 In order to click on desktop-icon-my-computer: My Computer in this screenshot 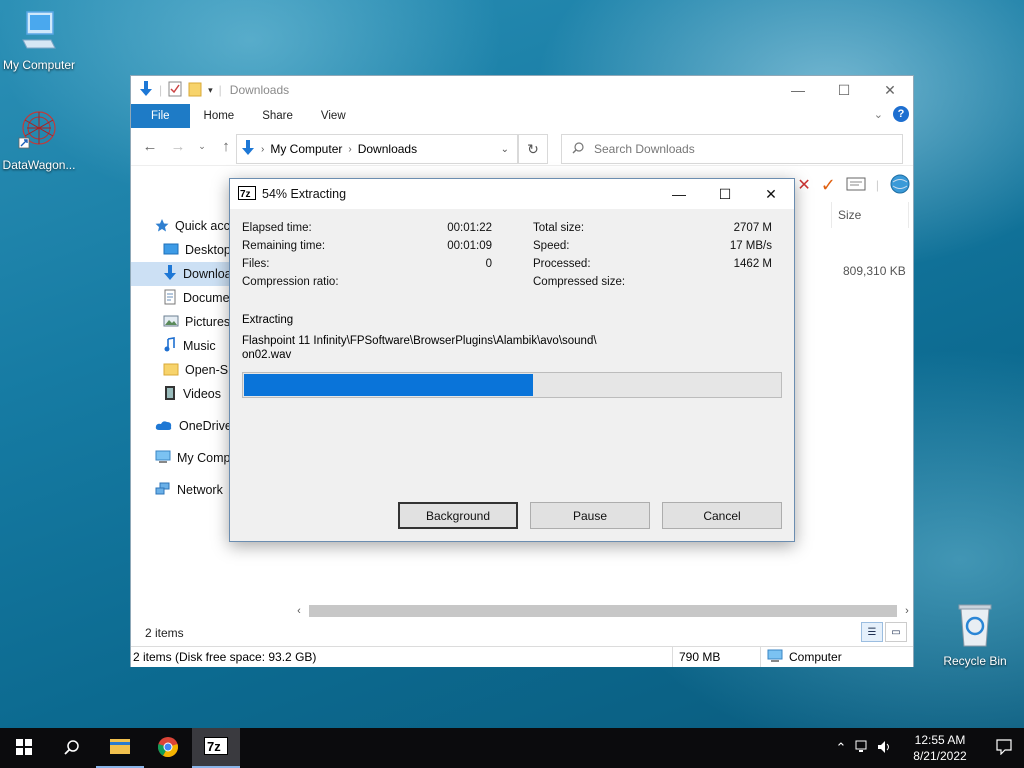, I will do `click(40, 41)`.